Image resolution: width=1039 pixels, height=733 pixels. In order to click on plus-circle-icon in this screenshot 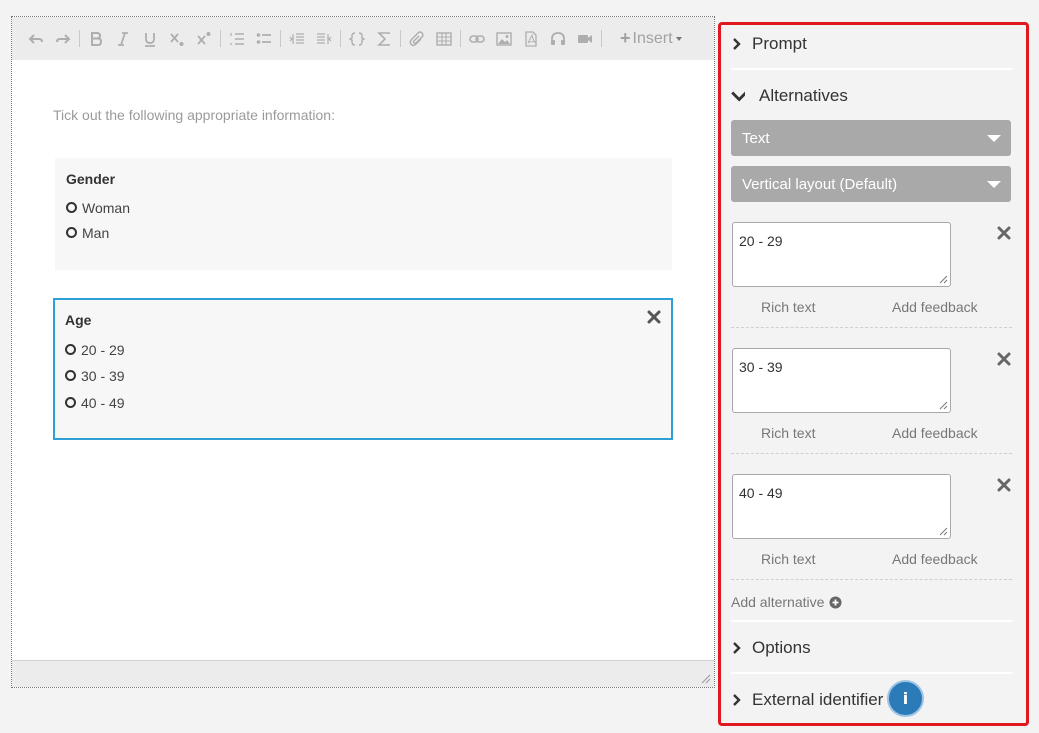, I will do `click(835, 602)`.